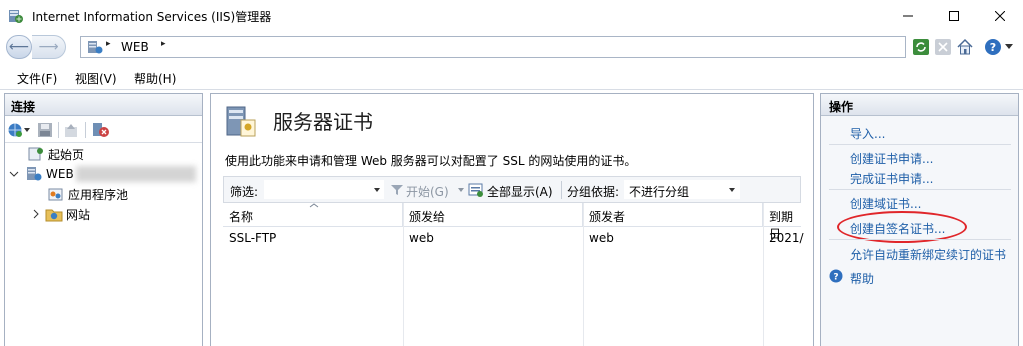  What do you see at coordinates (513, 238) in the screenshot?
I see `table-row: SSL-FTP web web 2021/` at bounding box center [513, 238].